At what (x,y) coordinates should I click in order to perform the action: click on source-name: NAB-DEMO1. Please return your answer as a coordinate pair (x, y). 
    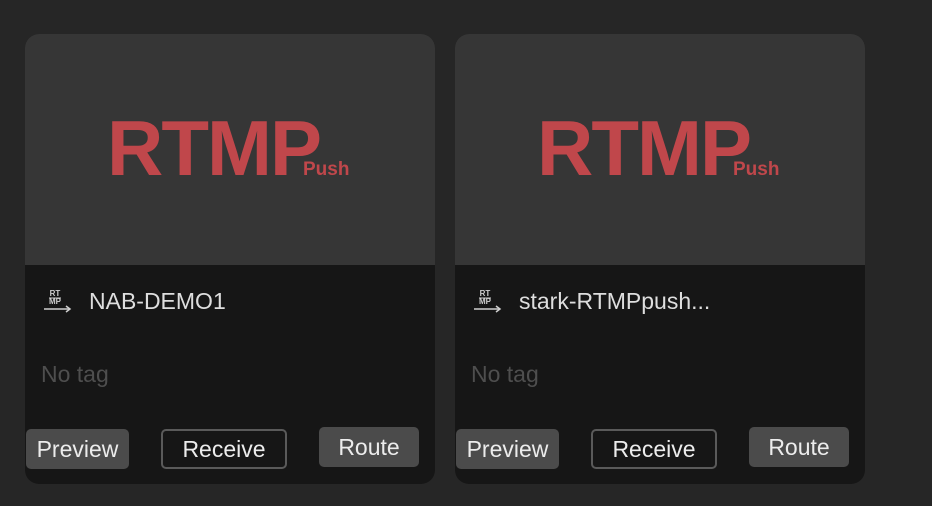
    Looking at the image, I should click on (157, 301).